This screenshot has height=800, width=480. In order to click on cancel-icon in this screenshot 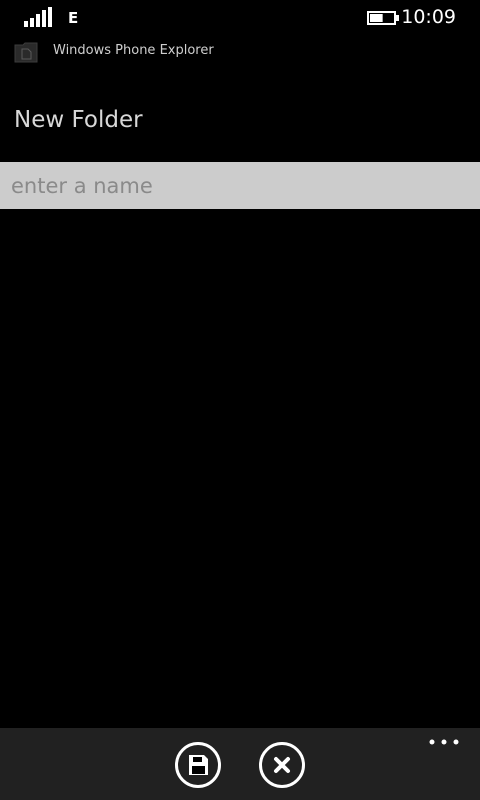, I will do `click(282, 765)`.